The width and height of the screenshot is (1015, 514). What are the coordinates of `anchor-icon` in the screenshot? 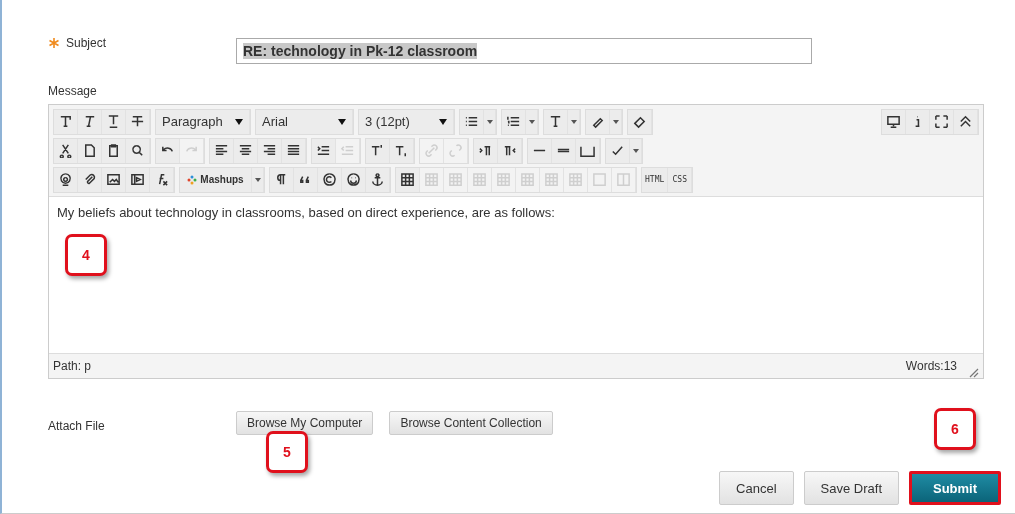 It's located at (377, 179).